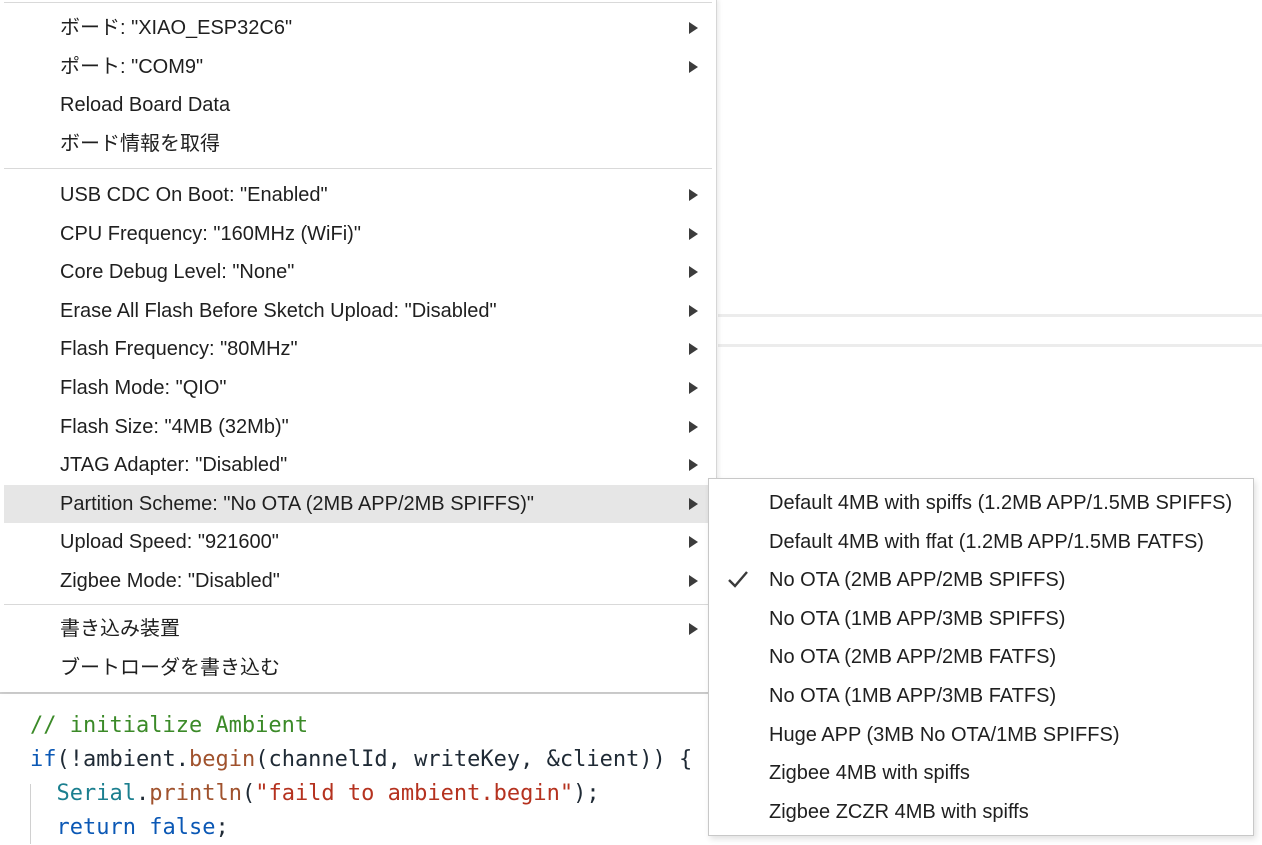 The height and width of the screenshot is (845, 1262). What do you see at coordinates (586, 793) in the screenshot?
I see `code-token: );` at bounding box center [586, 793].